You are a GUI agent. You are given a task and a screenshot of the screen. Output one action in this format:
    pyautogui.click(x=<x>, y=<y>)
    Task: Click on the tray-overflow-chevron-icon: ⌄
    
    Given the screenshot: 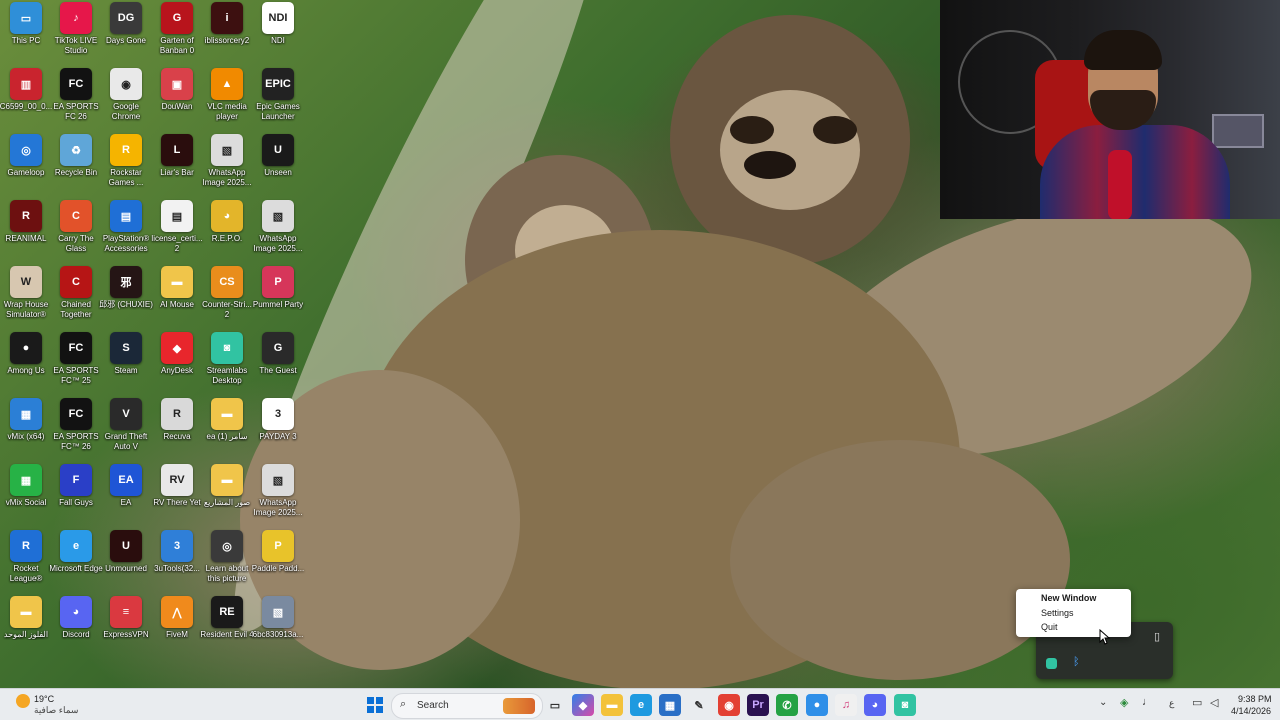 What is the action you would take?
    pyautogui.click(x=1103, y=702)
    